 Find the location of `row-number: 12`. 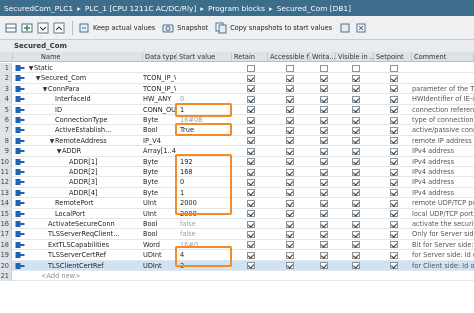

row-number: 12 is located at coordinates (6, 182).